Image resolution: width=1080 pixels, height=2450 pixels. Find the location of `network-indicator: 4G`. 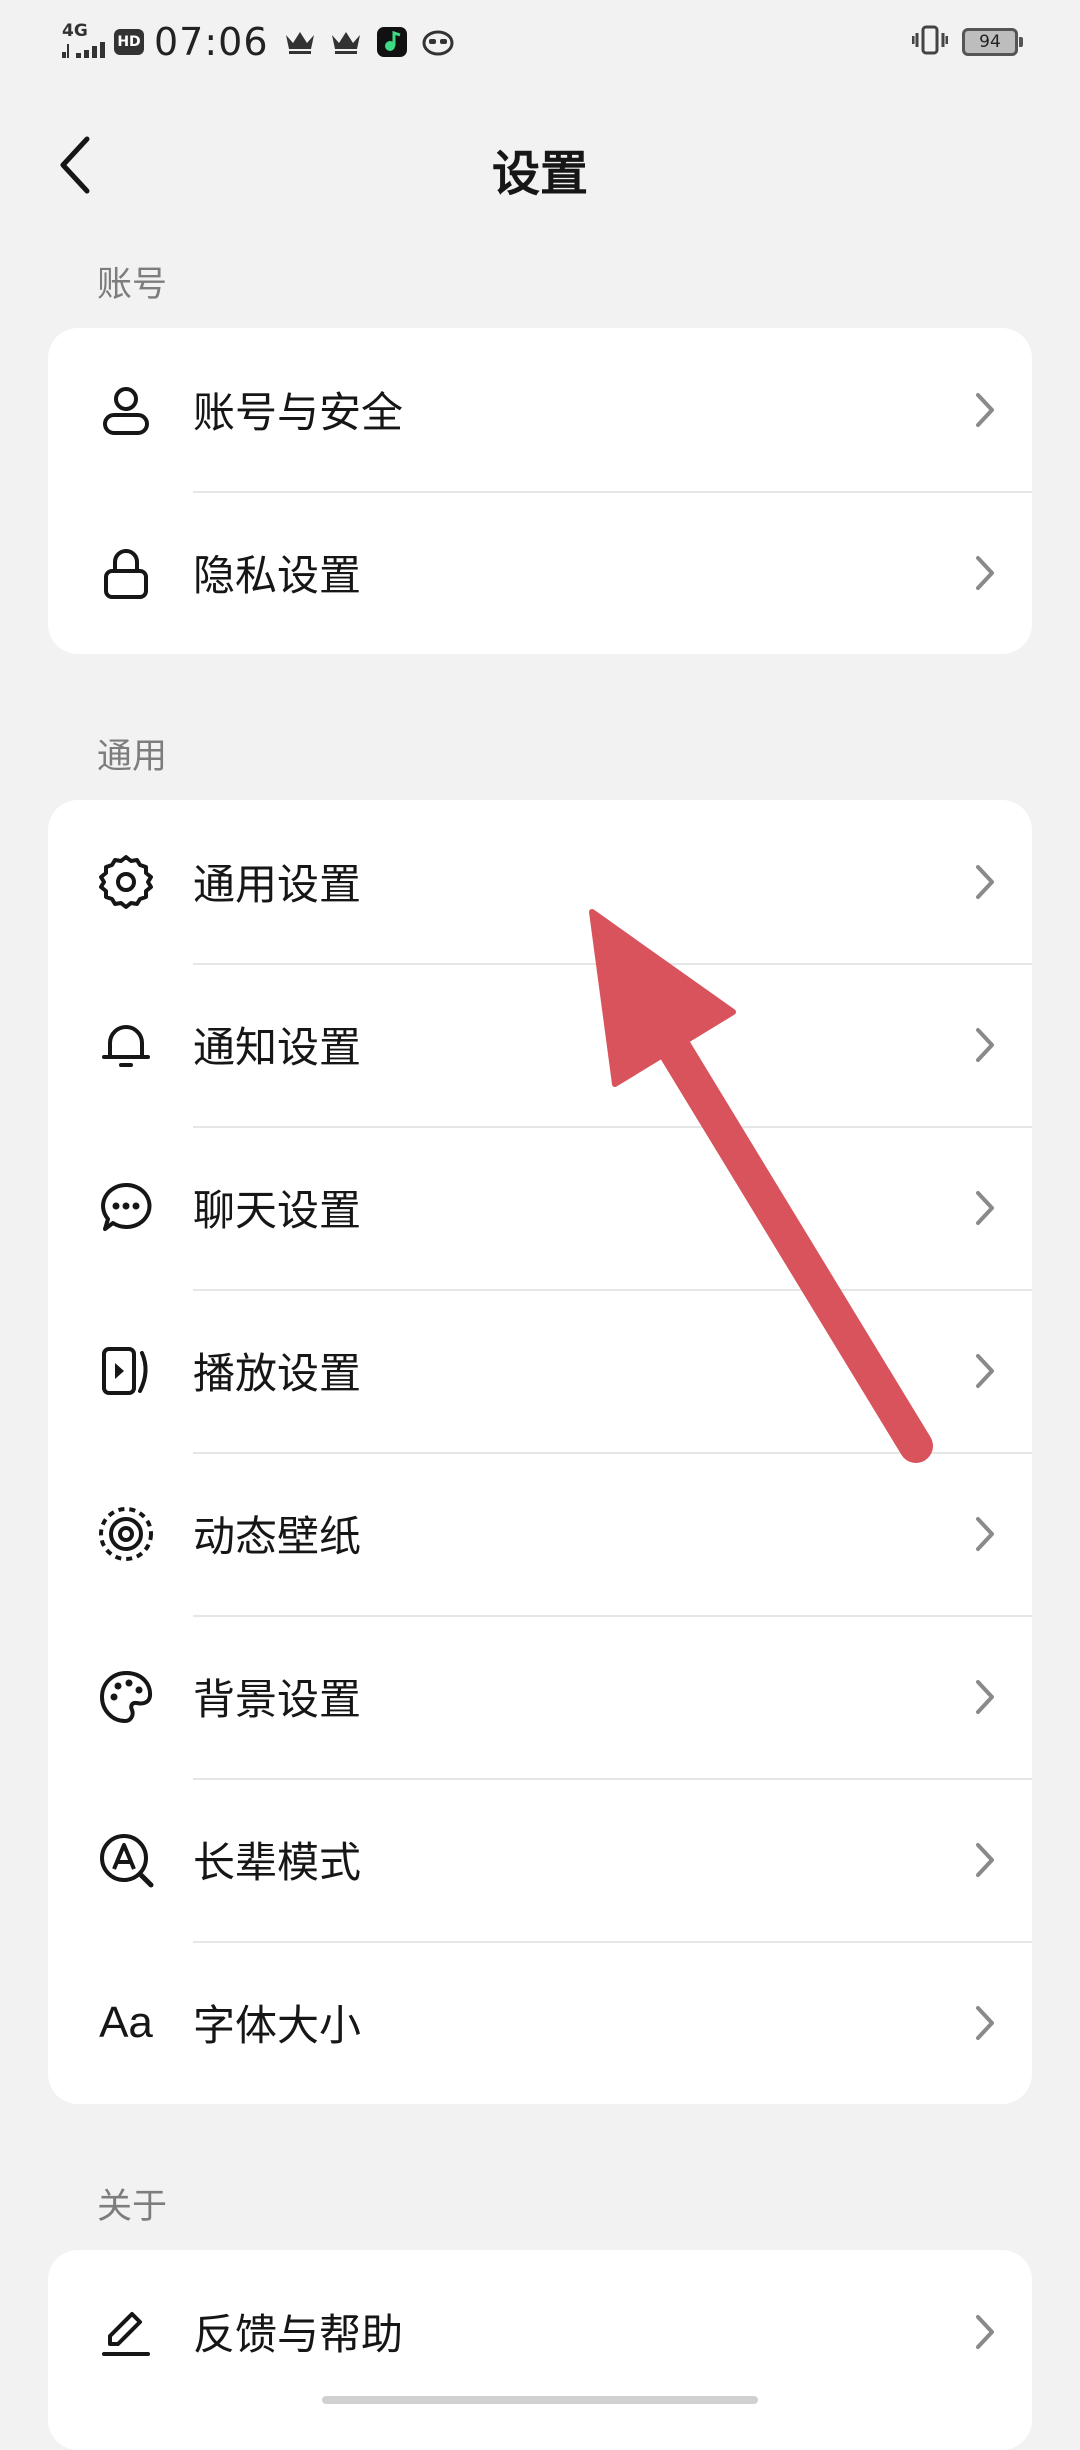

network-indicator: 4G is located at coordinates (84, 42).